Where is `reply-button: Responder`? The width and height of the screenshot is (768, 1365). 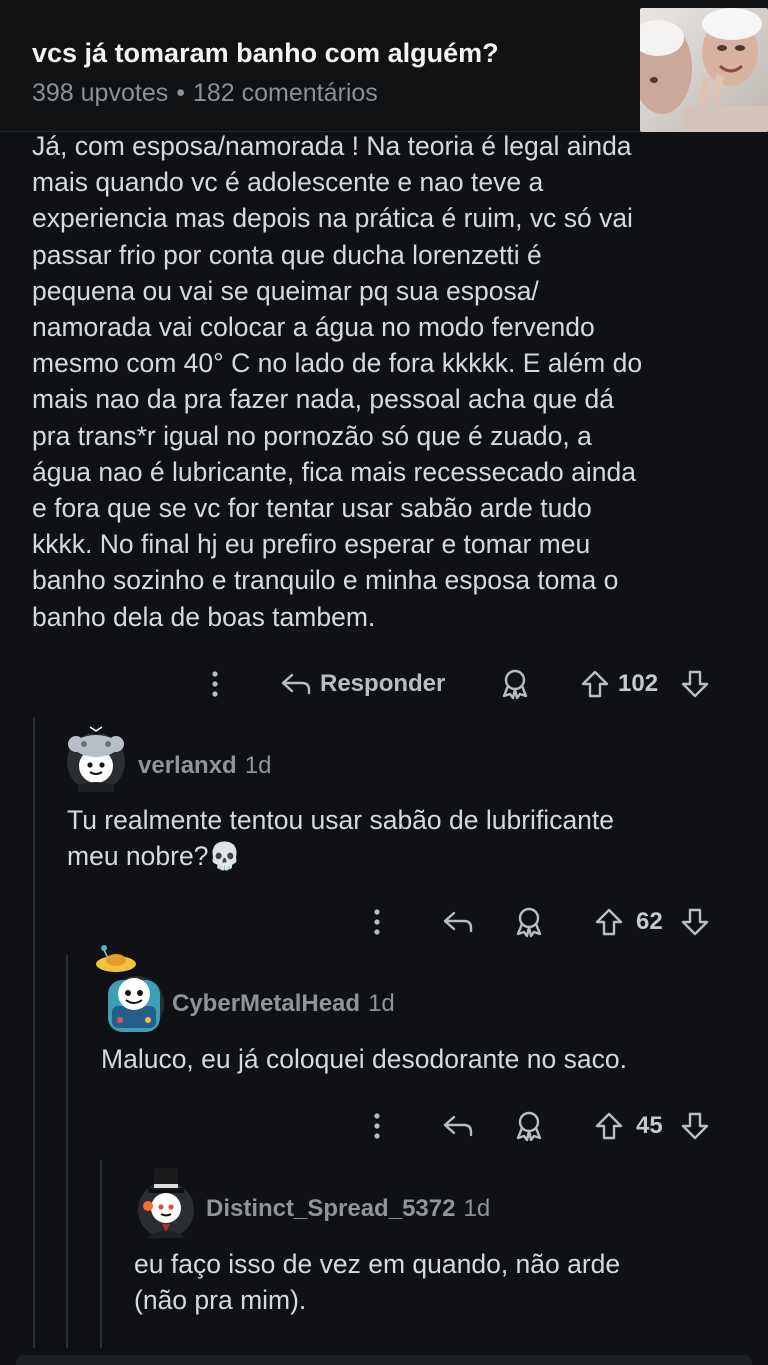 reply-button: Responder is located at coordinates (362, 684).